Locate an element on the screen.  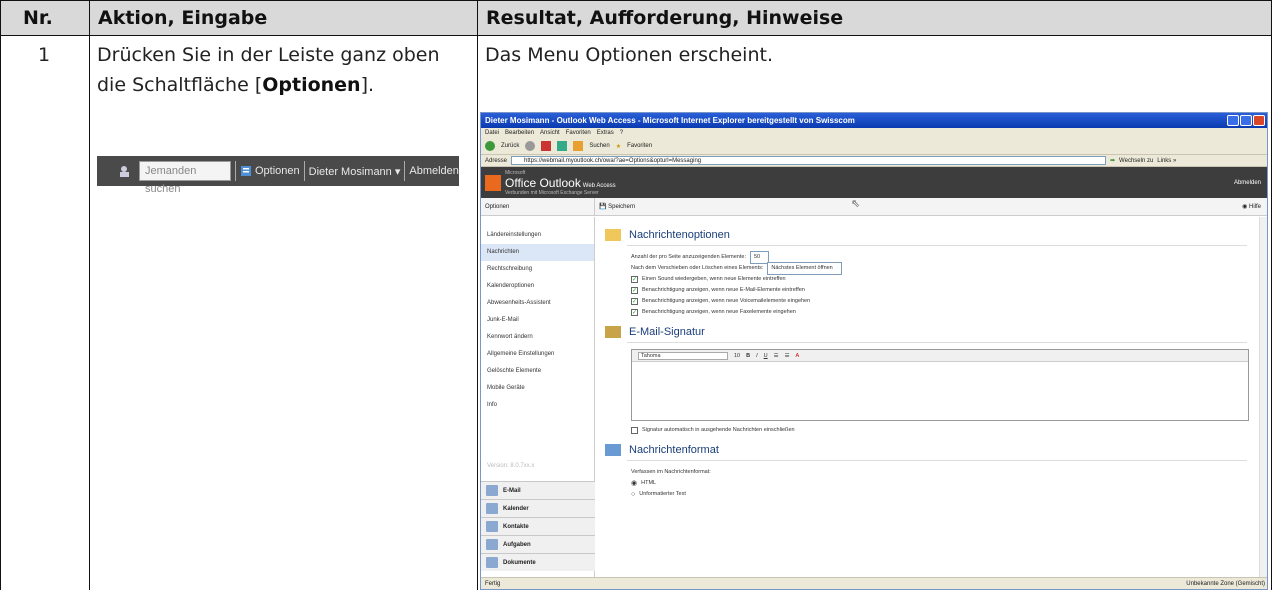
options-toolbar: Optionen 💾 Speichern ◉ Hilfe is located at coordinates (874, 207).